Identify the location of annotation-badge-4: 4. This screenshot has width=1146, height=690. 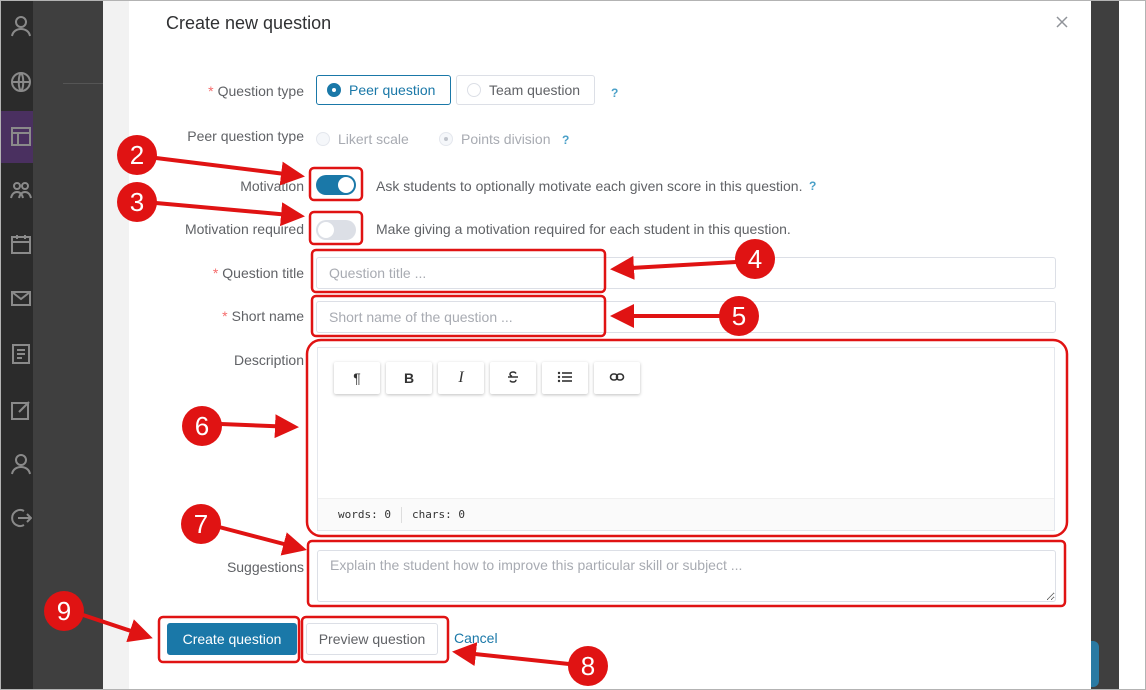
(755, 259).